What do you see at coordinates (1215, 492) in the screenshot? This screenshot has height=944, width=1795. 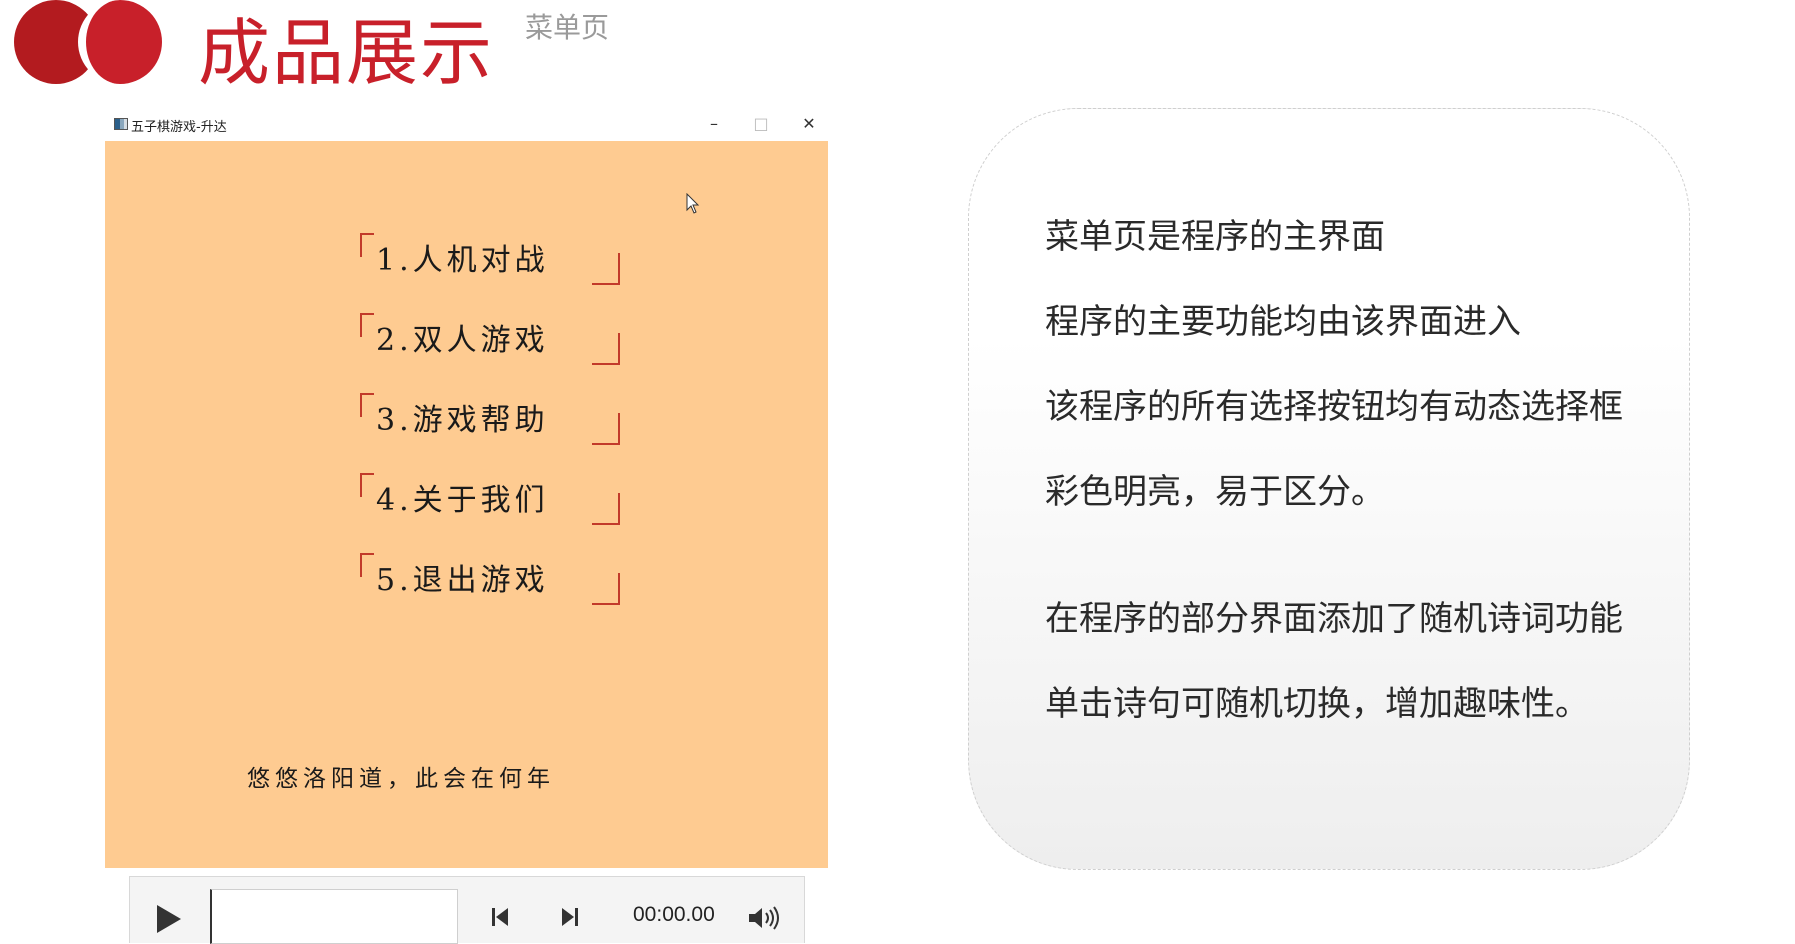 I see `description-line: 彩色明亮，易于区分。` at bounding box center [1215, 492].